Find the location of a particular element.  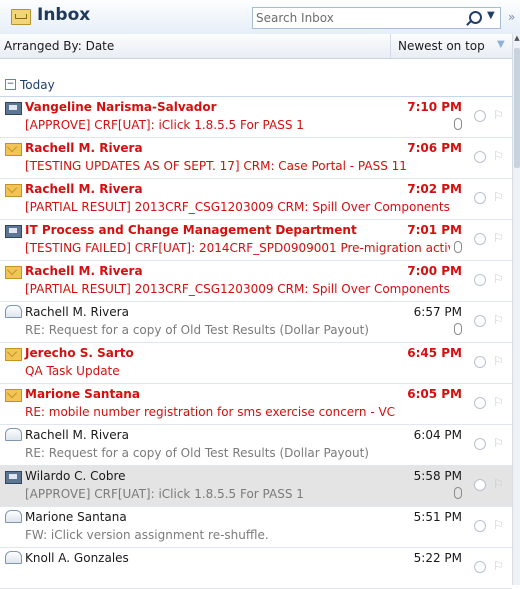

arrange-by-button: Arranged By: Date is located at coordinates (59, 46).